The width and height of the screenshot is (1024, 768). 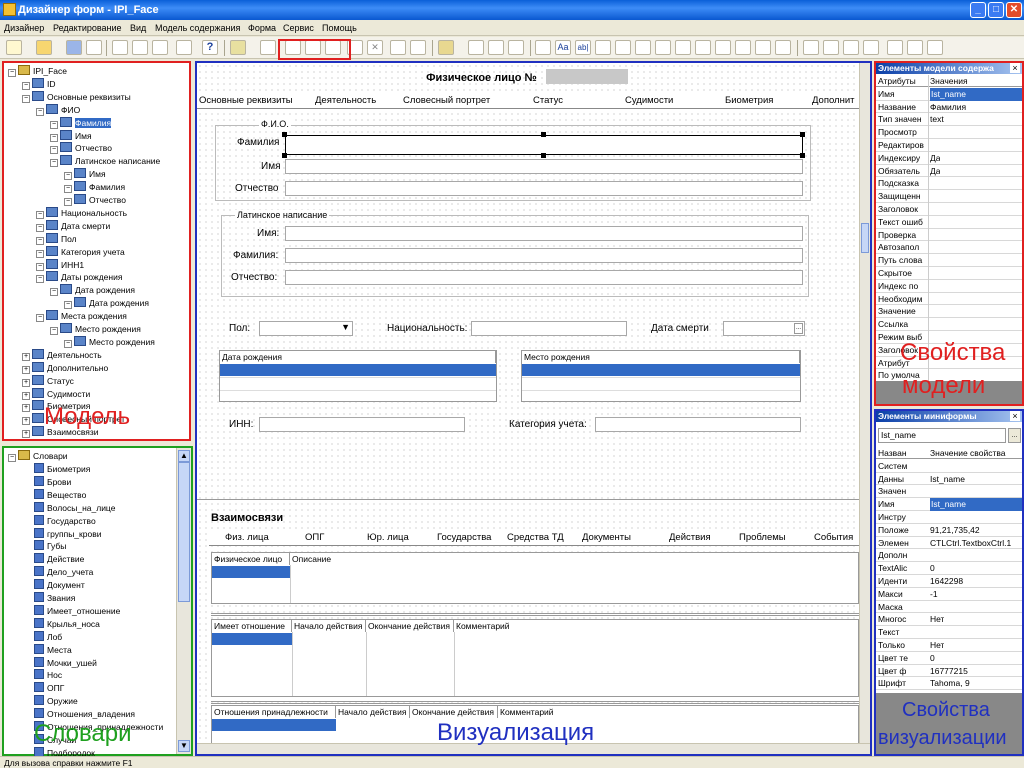 I want to click on menu-service: Сервис, so click(x=298, y=28).